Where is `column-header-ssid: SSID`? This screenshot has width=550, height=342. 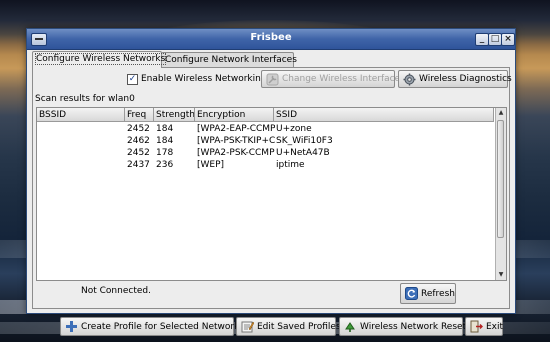
column-header-ssid: SSID is located at coordinates (384, 115).